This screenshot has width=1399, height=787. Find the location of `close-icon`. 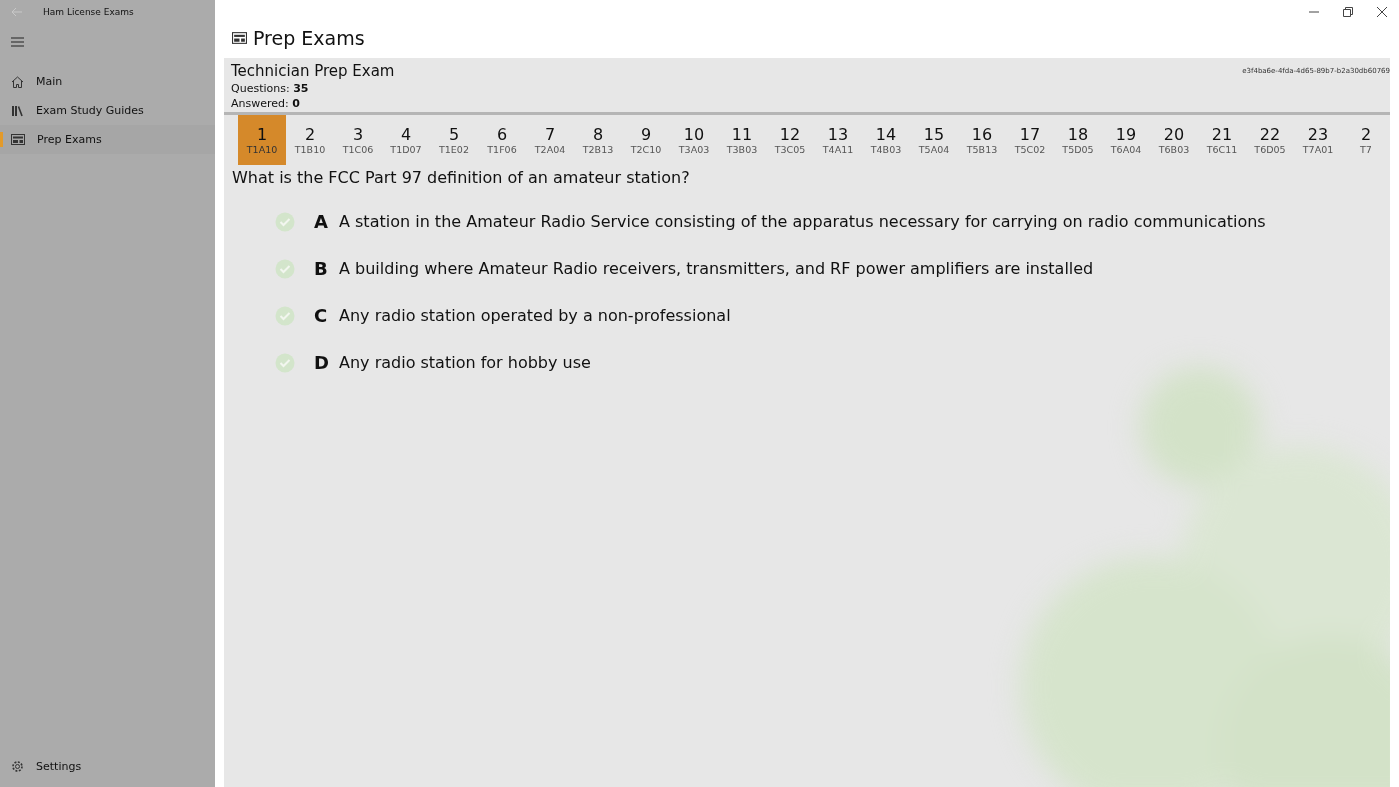

close-icon is located at coordinates (1382, 12).